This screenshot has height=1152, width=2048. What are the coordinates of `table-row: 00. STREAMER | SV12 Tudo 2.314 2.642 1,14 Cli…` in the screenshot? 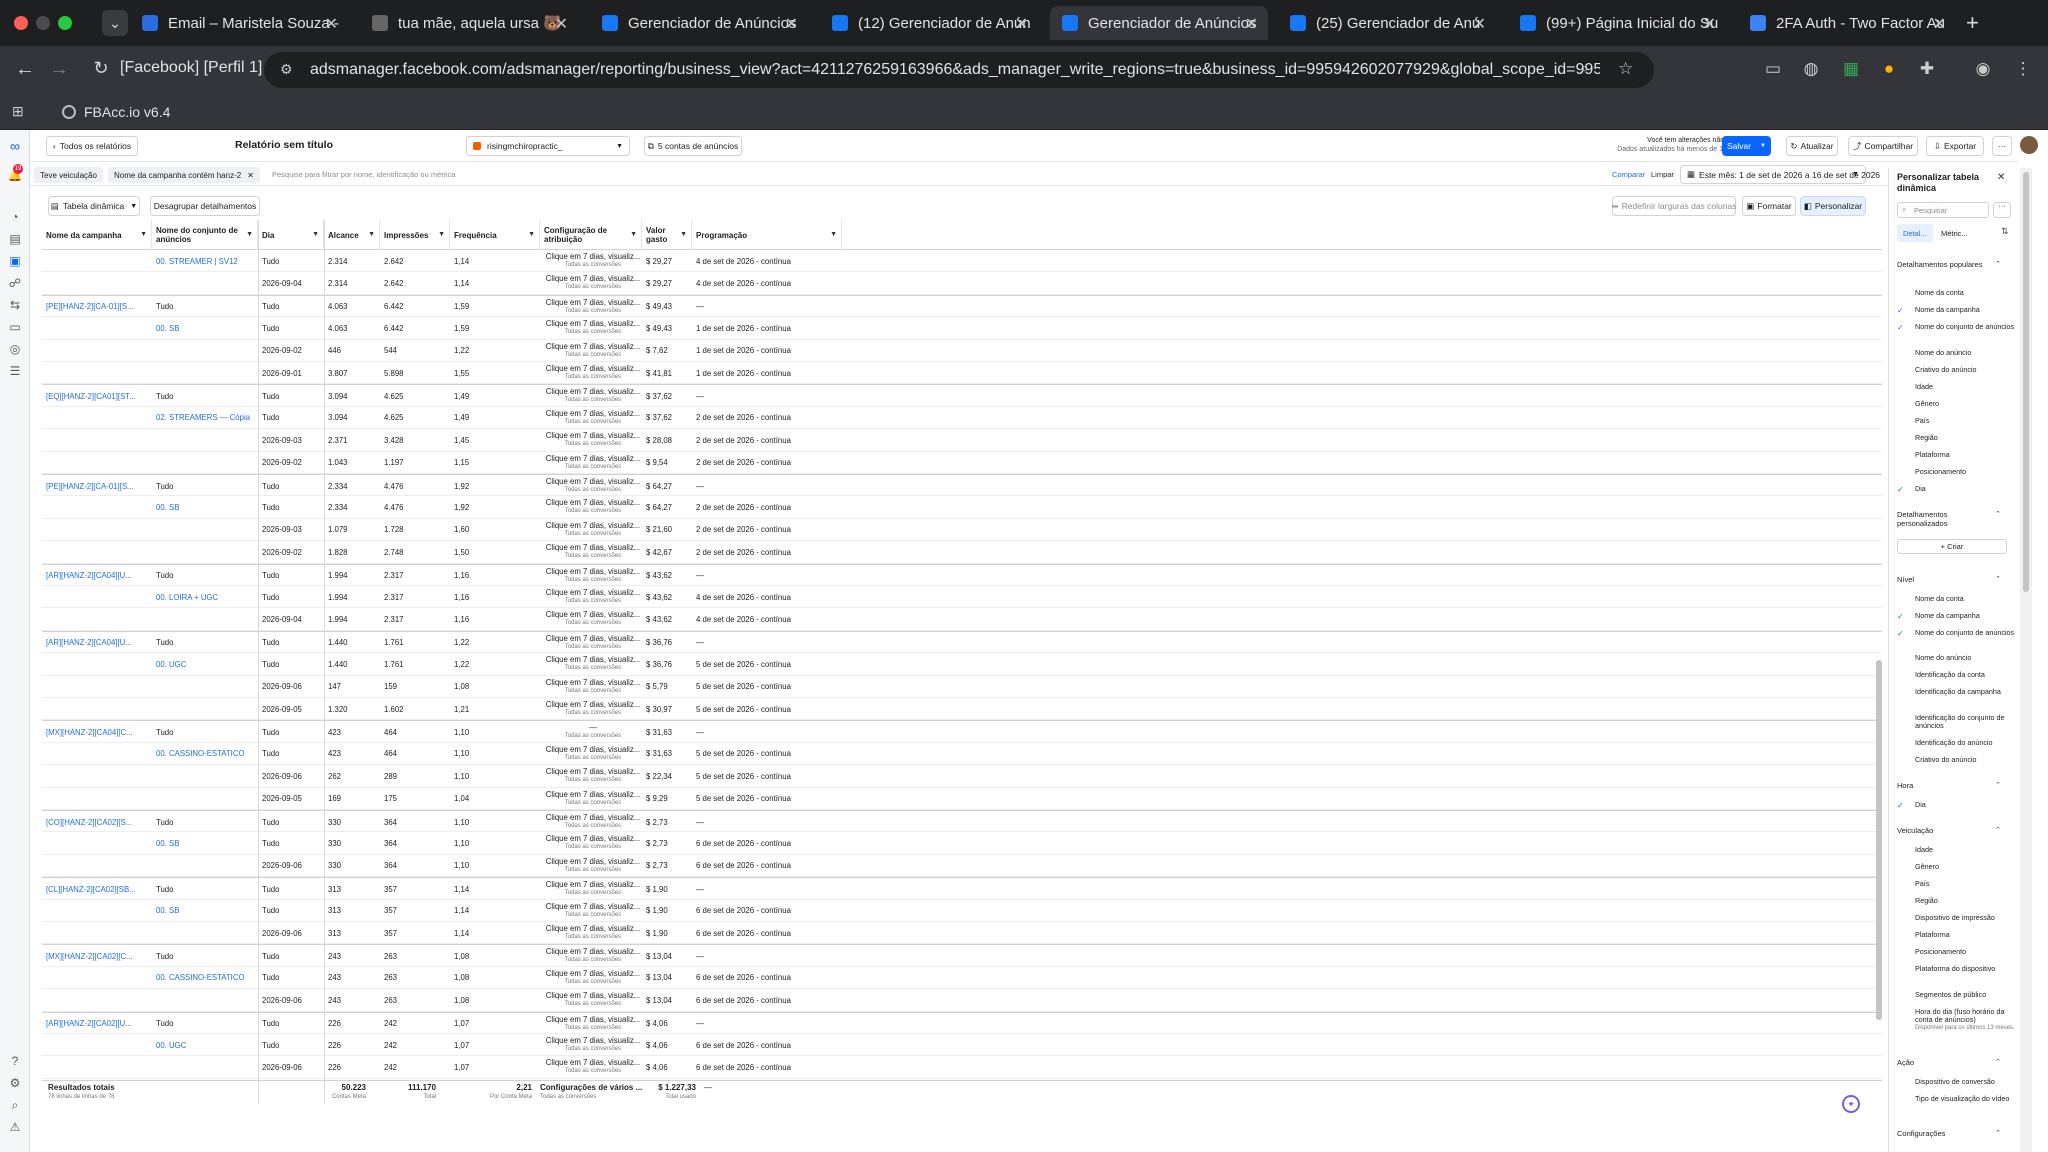 It's located at (962, 261).